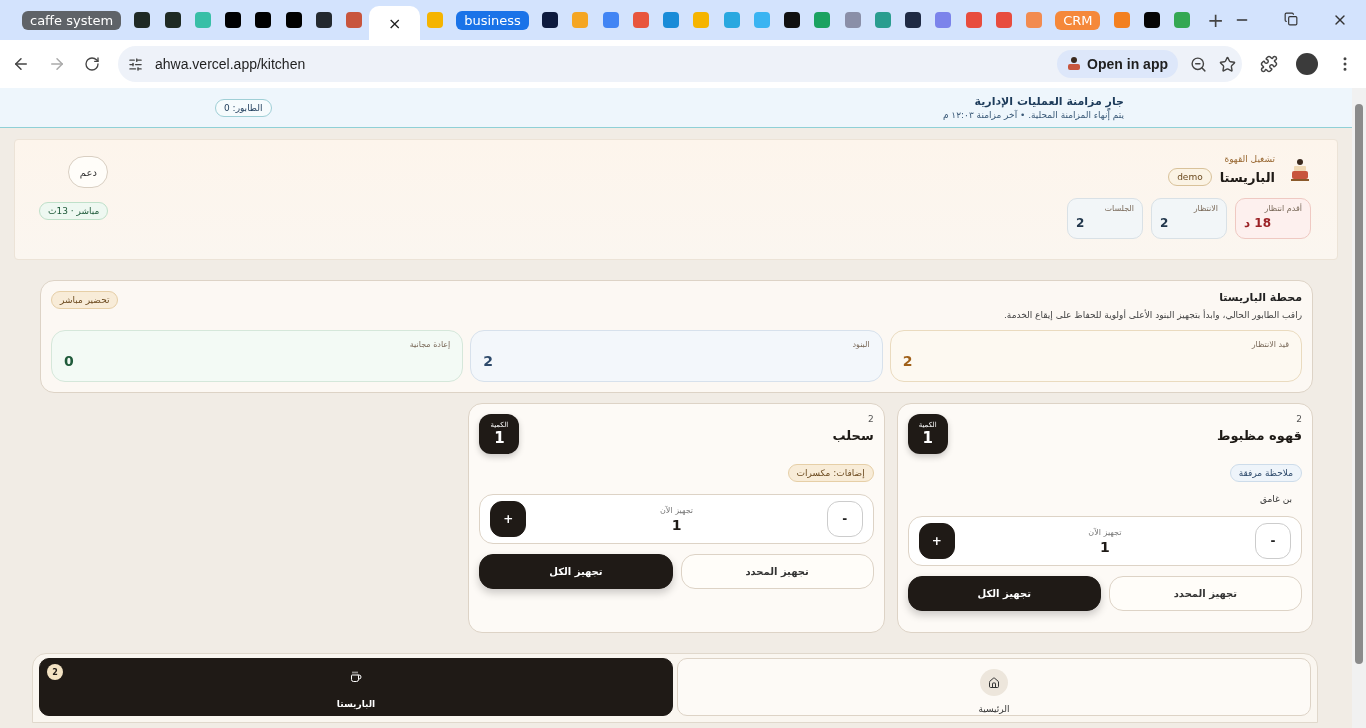 This screenshot has height=728, width=1366. I want to click on demo-badge: demo, so click(1190, 177).